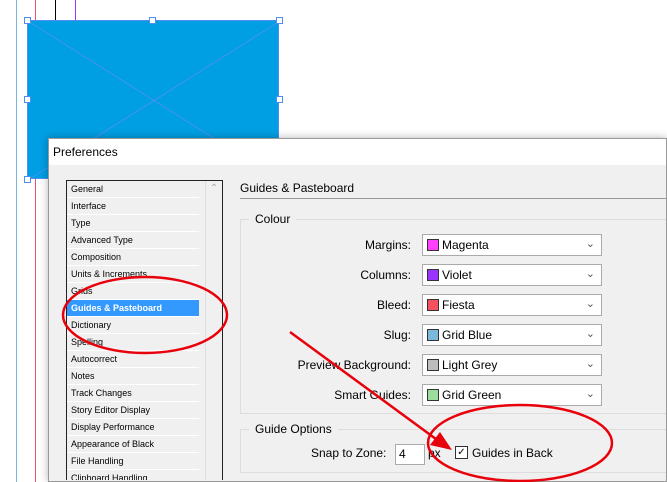 The image size is (667, 482). What do you see at coordinates (354, 365) in the screenshot?
I see `colour-label: Preview Background:` at bounding box center [354, 365].